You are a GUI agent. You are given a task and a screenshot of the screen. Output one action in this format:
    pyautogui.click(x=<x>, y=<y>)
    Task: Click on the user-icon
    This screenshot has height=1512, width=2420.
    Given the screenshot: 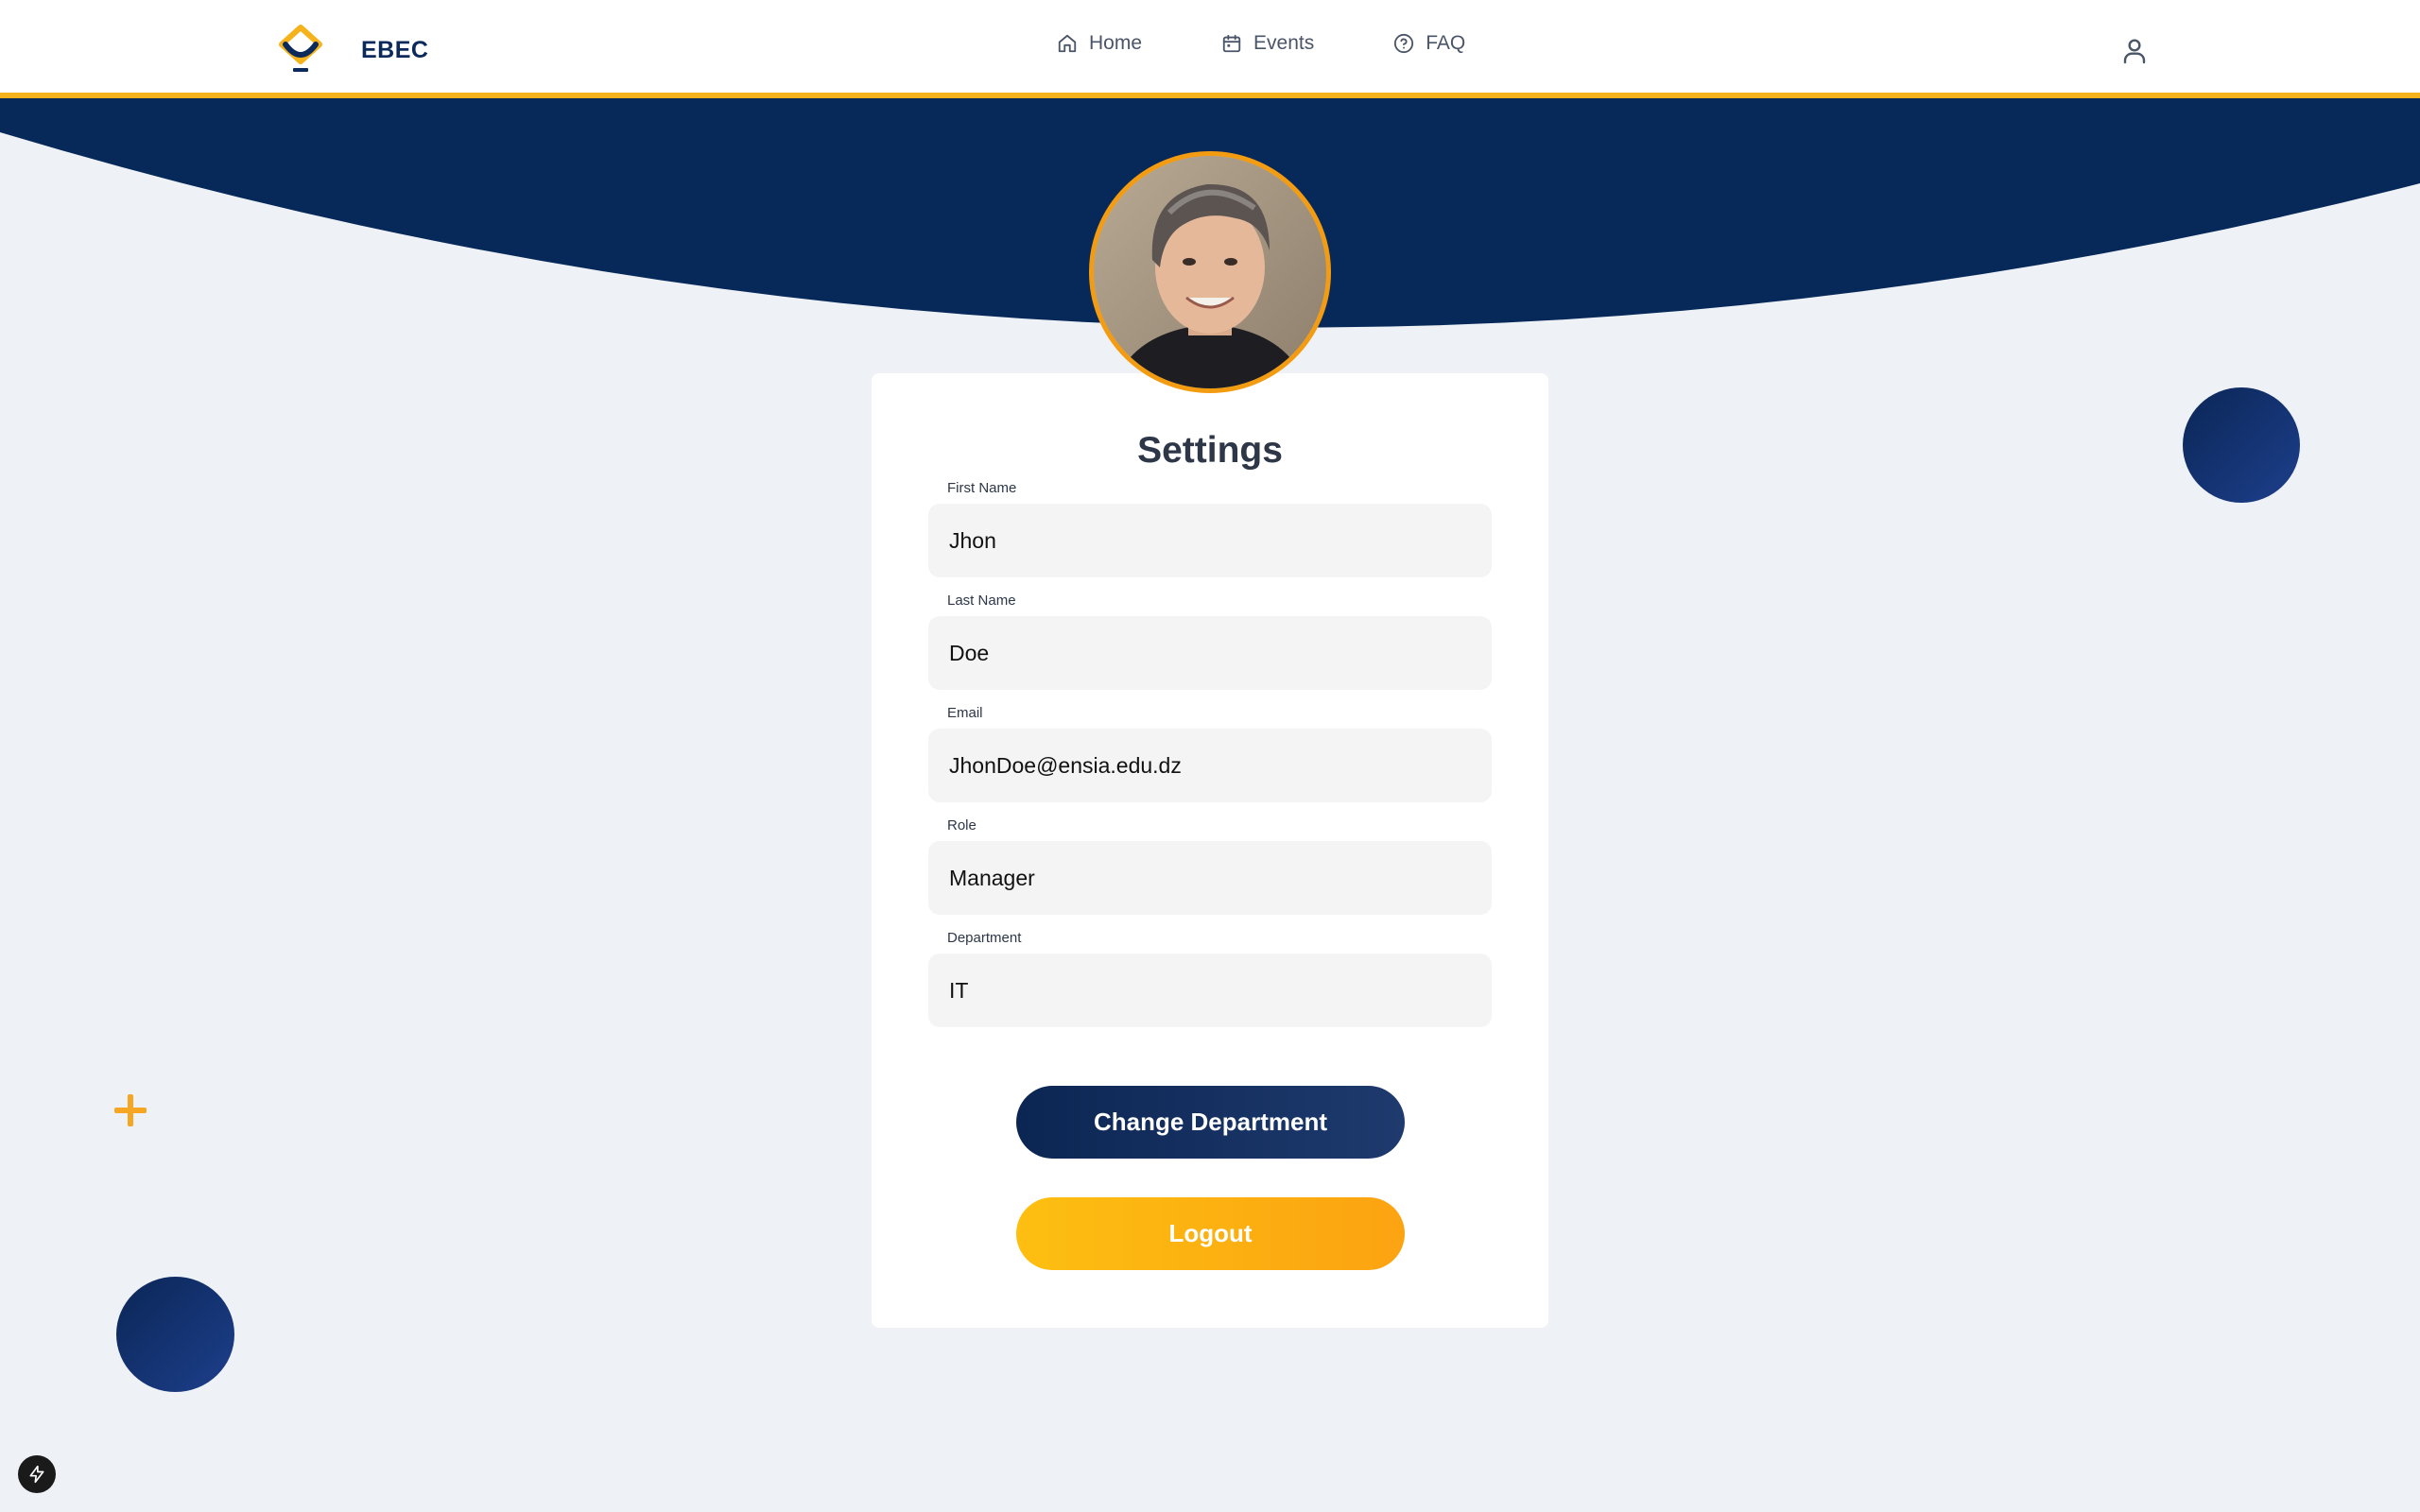 What is the action you would take?
    pyautogui.click(x=2134, y=51)
    